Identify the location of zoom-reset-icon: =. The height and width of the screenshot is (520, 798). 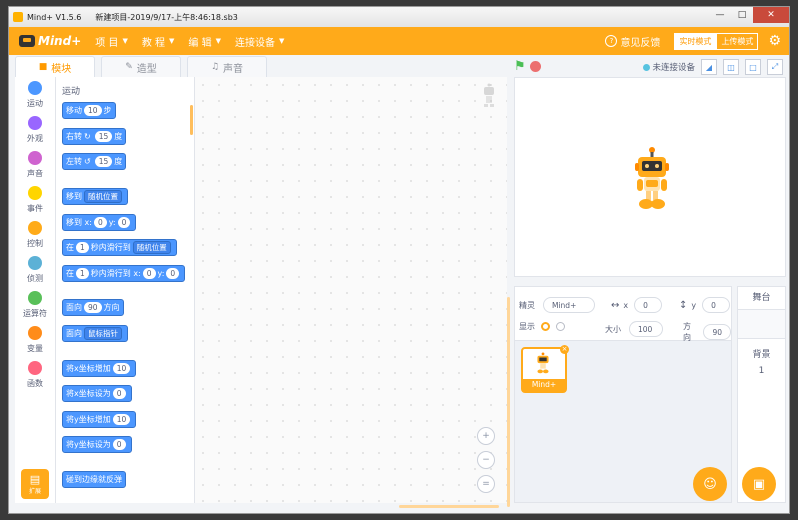
(486, 484).